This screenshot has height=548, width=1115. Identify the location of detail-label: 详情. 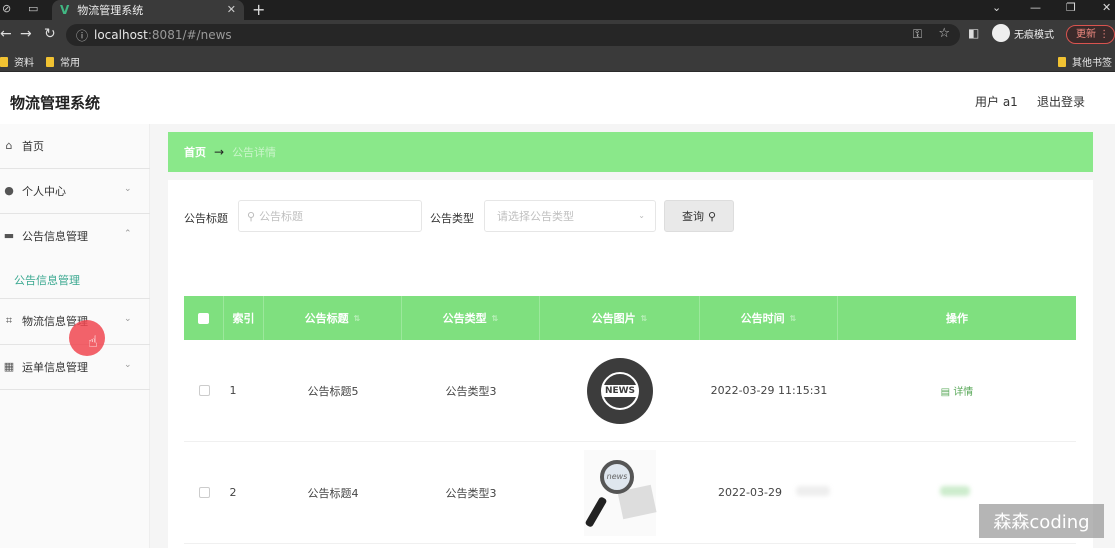
(963, 392).